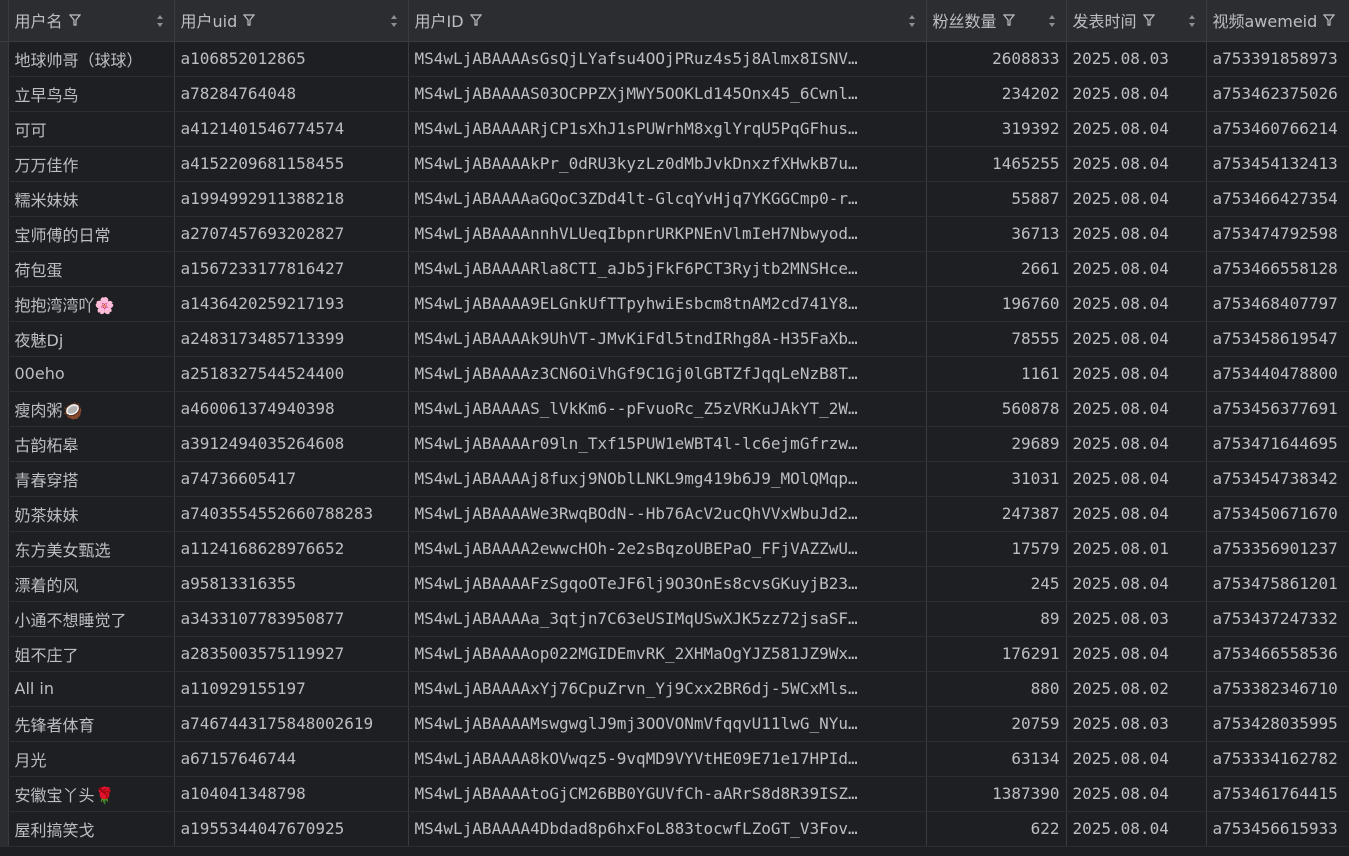 The width and height of the screenshot is (1349, 856). I want to click on cell-video-awemeid: a753471644695, so click(1277, 444).